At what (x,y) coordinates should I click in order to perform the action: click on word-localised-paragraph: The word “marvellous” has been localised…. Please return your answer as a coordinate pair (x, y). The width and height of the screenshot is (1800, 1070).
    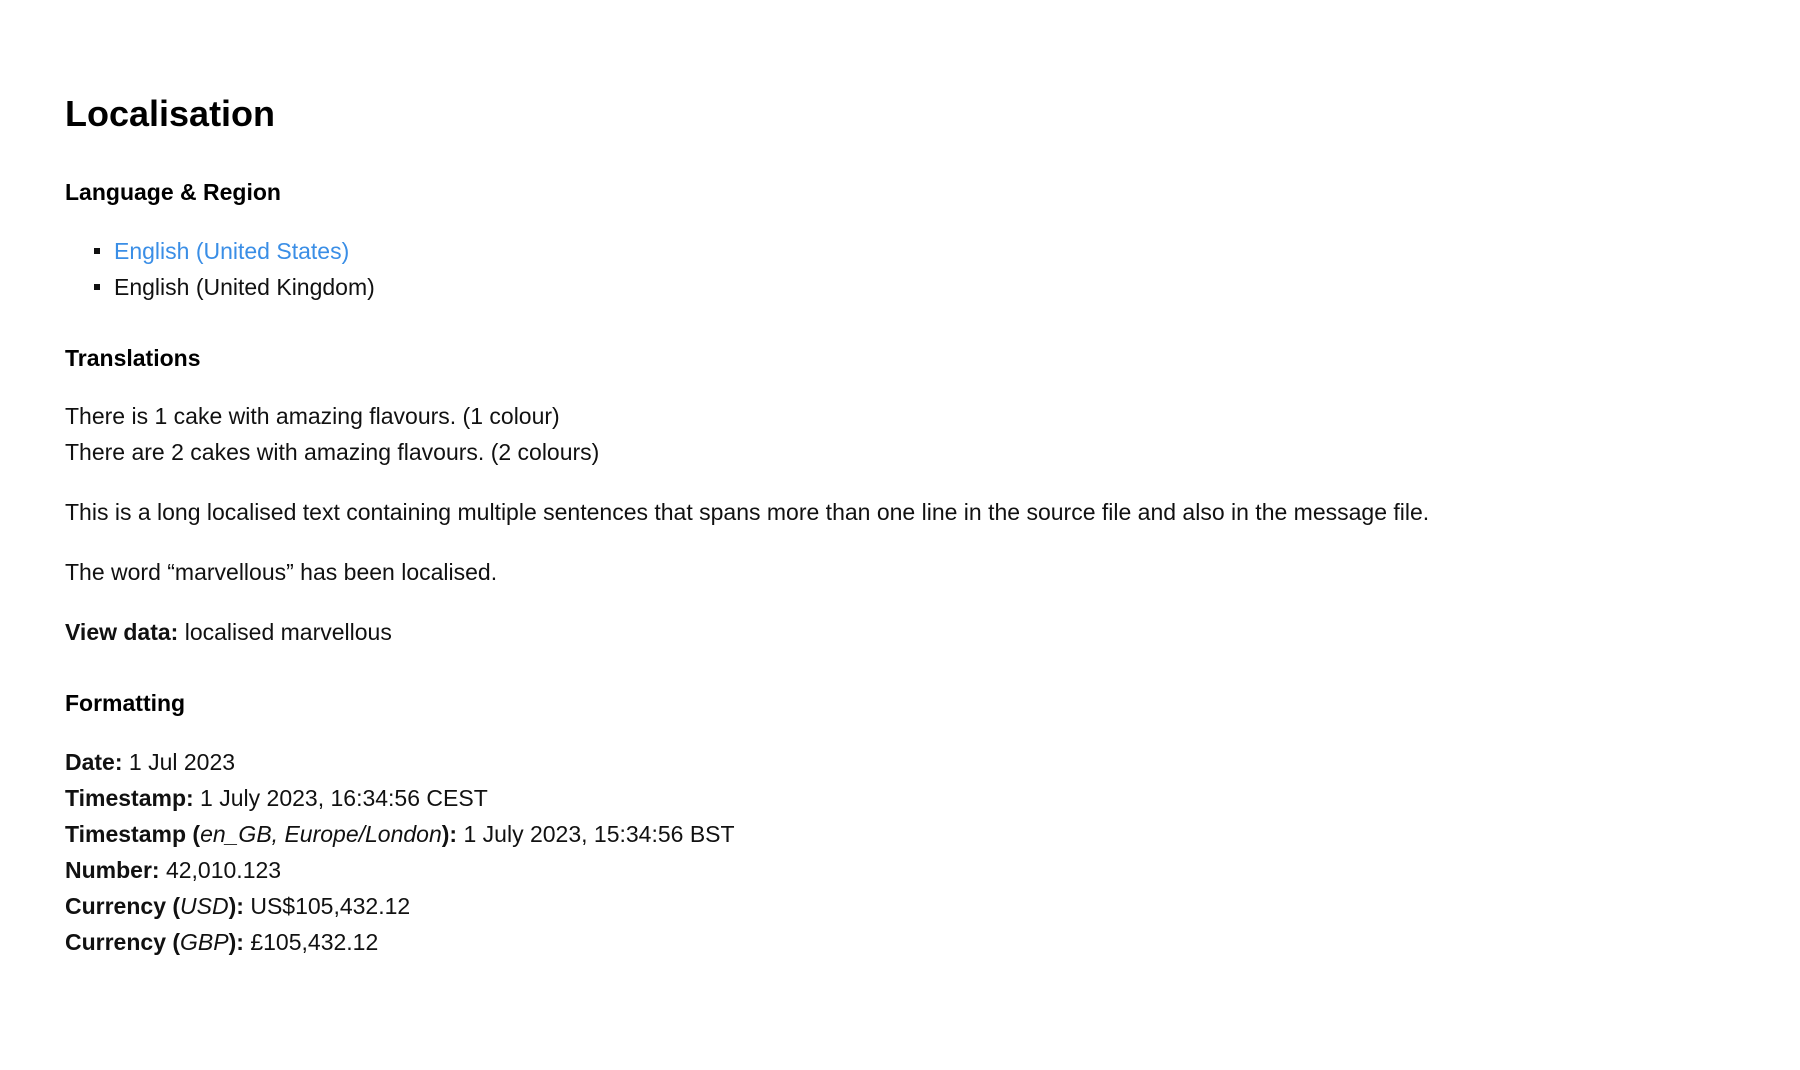
    Looking at the image, I should click on (281, 572).